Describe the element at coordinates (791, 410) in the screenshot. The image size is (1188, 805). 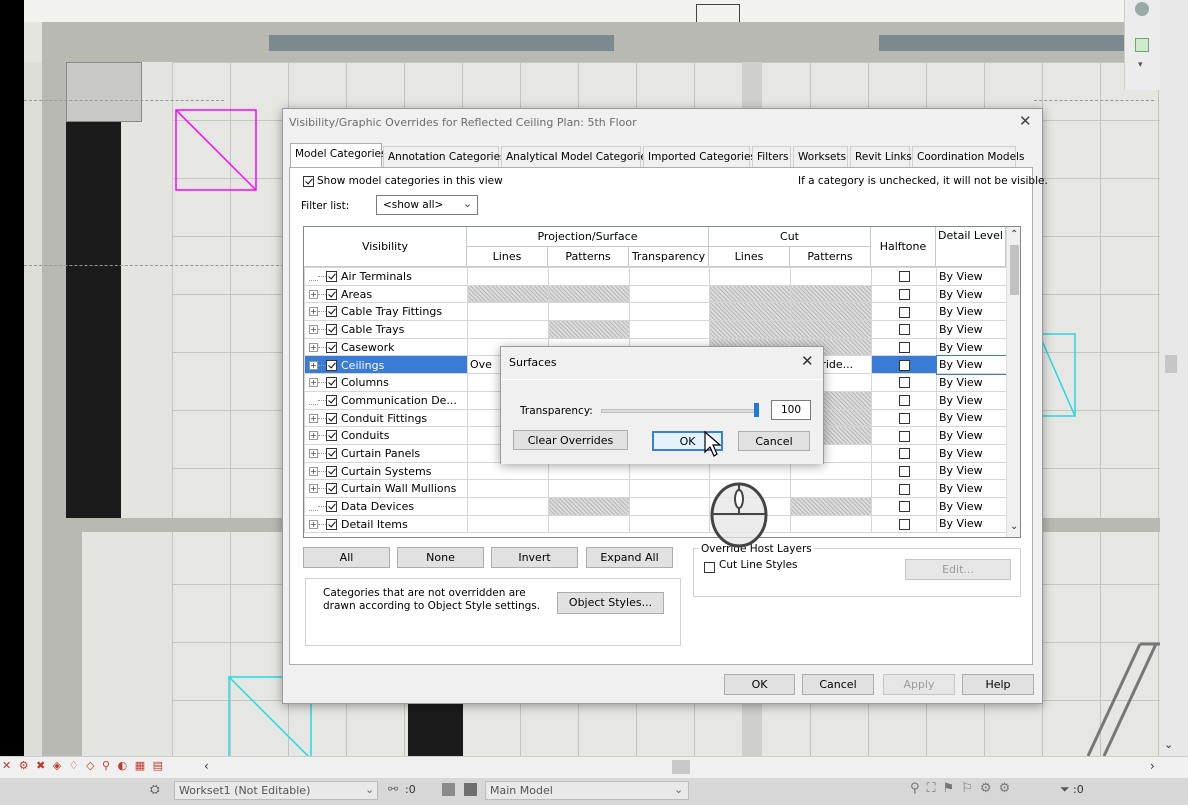
I see `transparency-value-input: 100` at that location.